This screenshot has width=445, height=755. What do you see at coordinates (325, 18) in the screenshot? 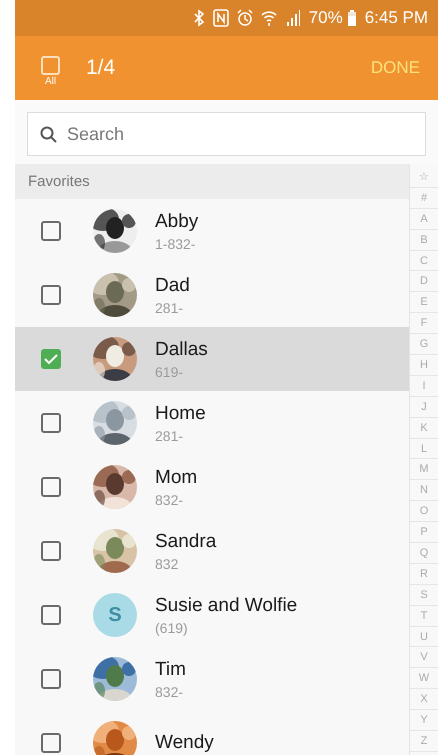
I see `battery-level: 70%` at bounding box center [325, 18].